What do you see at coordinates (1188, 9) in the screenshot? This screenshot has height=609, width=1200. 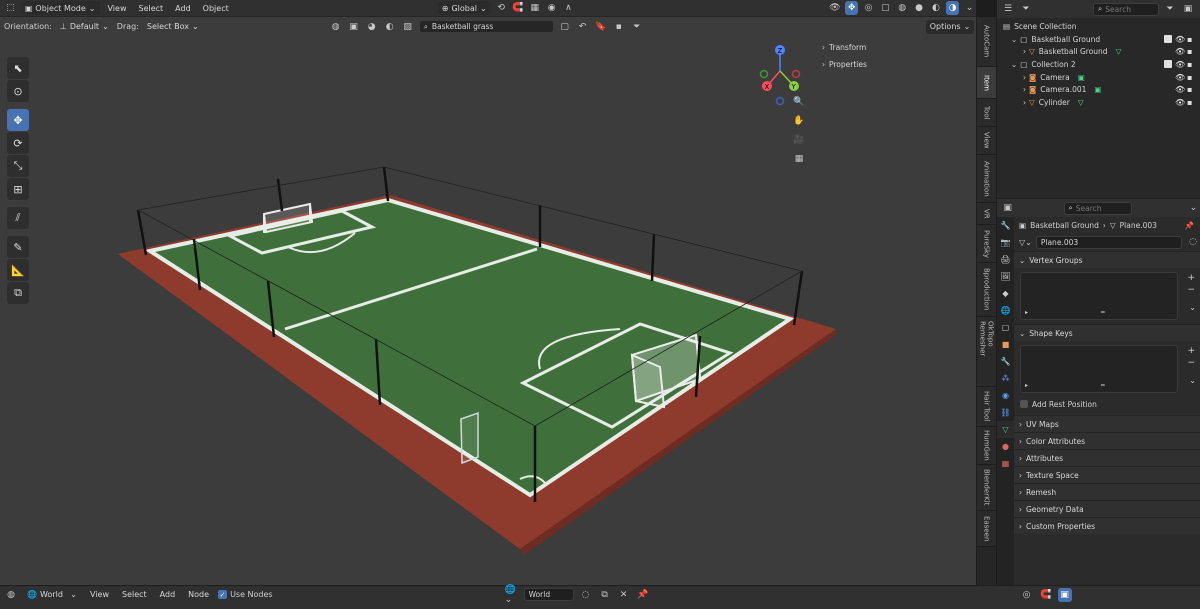 I see `new-collection-icon: ▣` at bounding box center [1188, 9].